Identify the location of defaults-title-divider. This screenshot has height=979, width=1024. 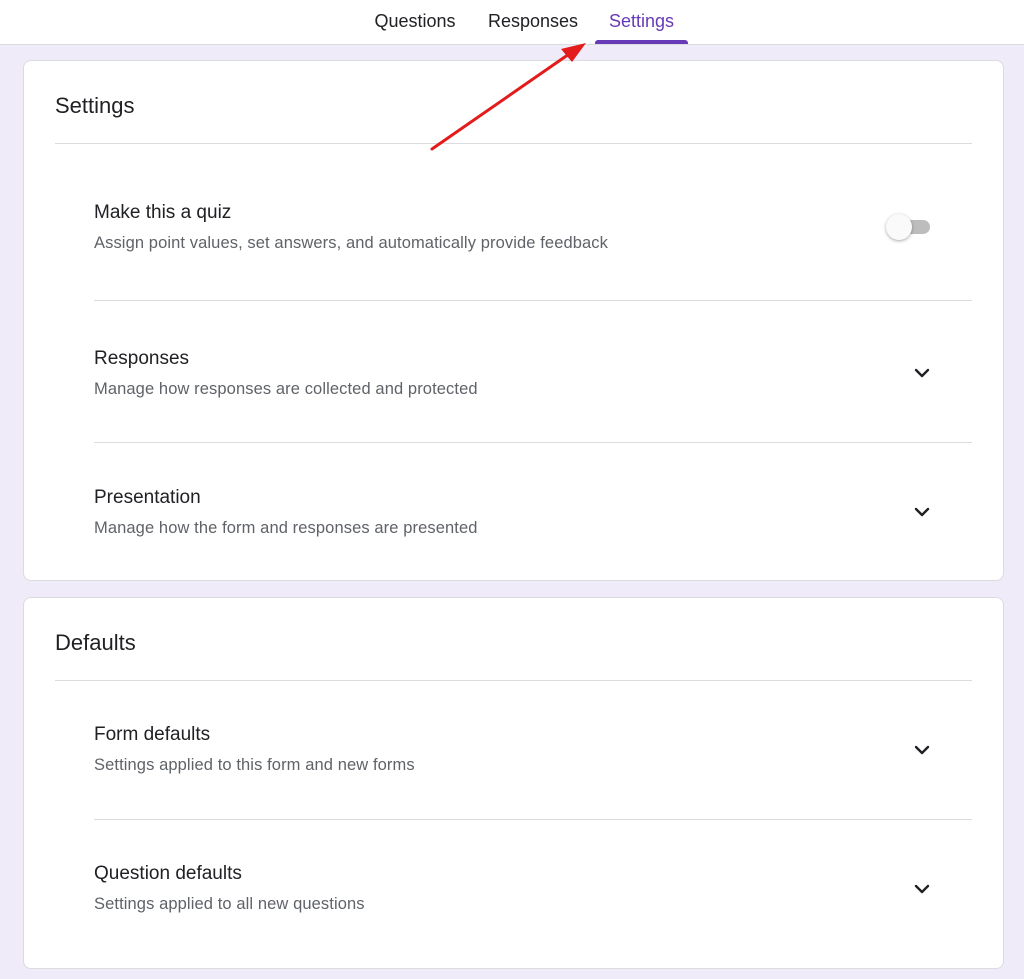
(513, 680).